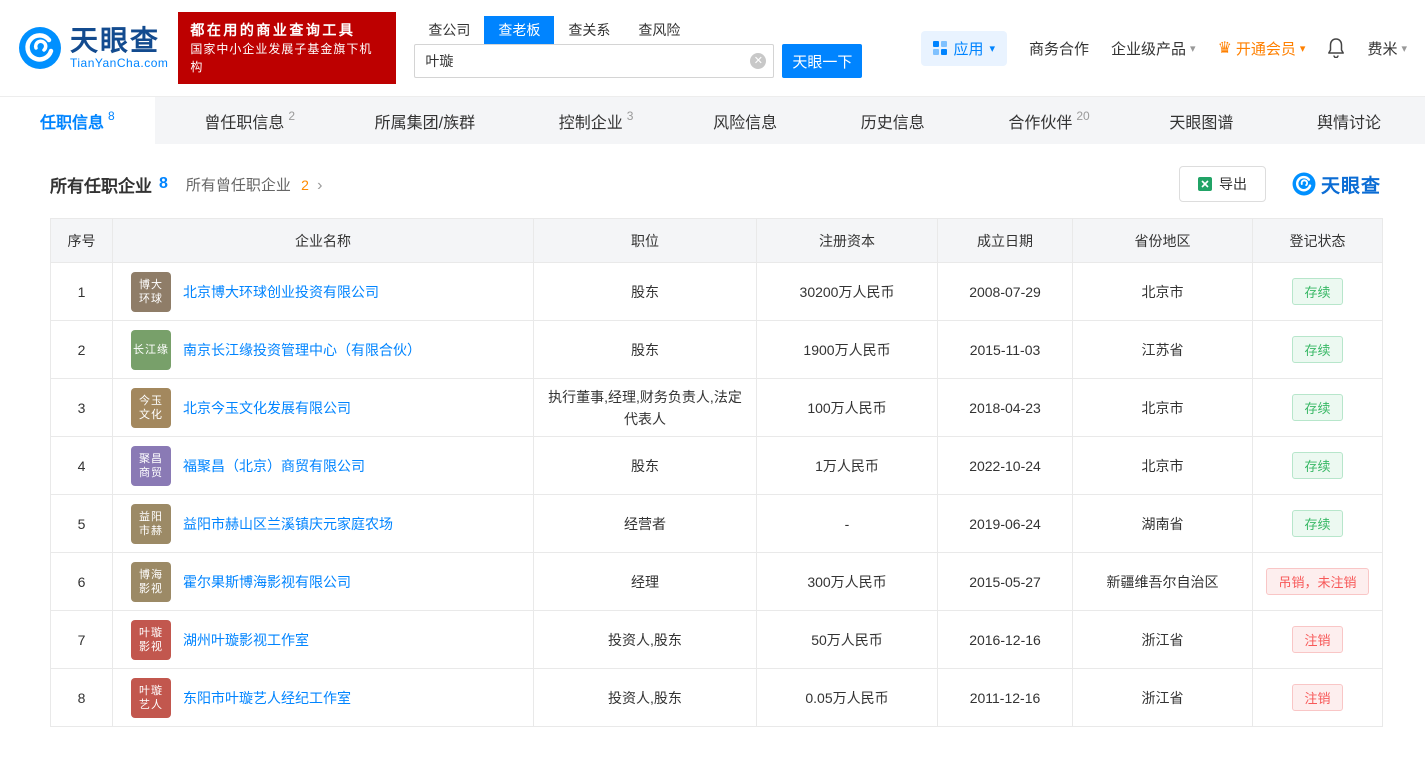 The height and width of the screenshot is (766, 1425). I want to click on tab-history-info: 历史信息, so click(895, 120).